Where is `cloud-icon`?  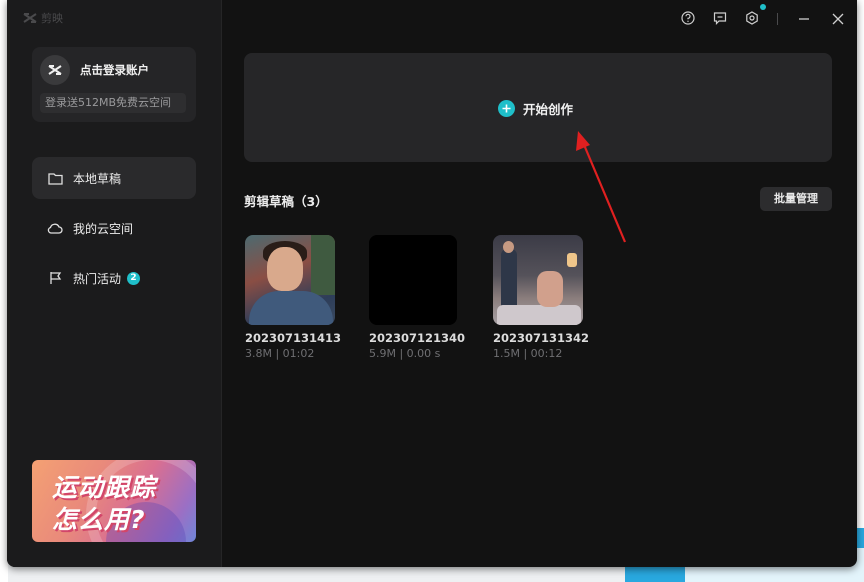
cloud-icon is located at coordinates (55, 228).